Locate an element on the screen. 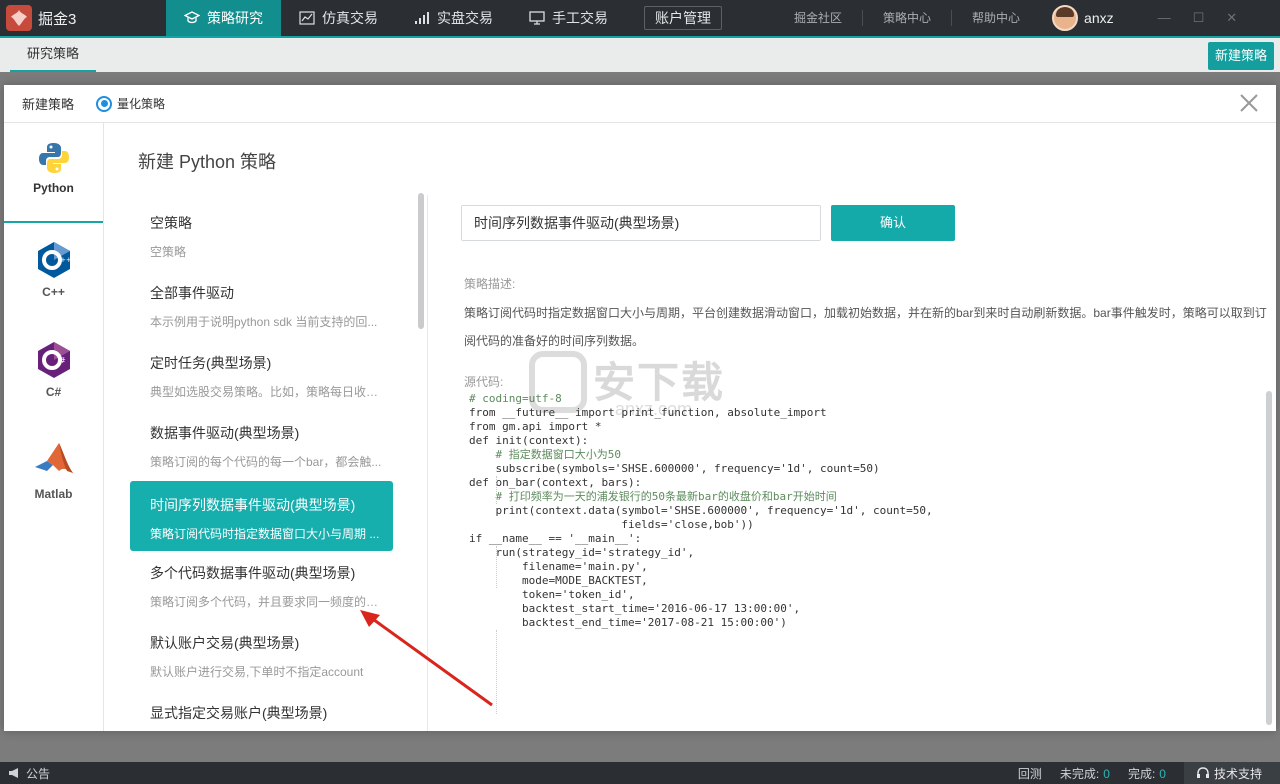  list-scrollbar is located at coordinates (421, 261).